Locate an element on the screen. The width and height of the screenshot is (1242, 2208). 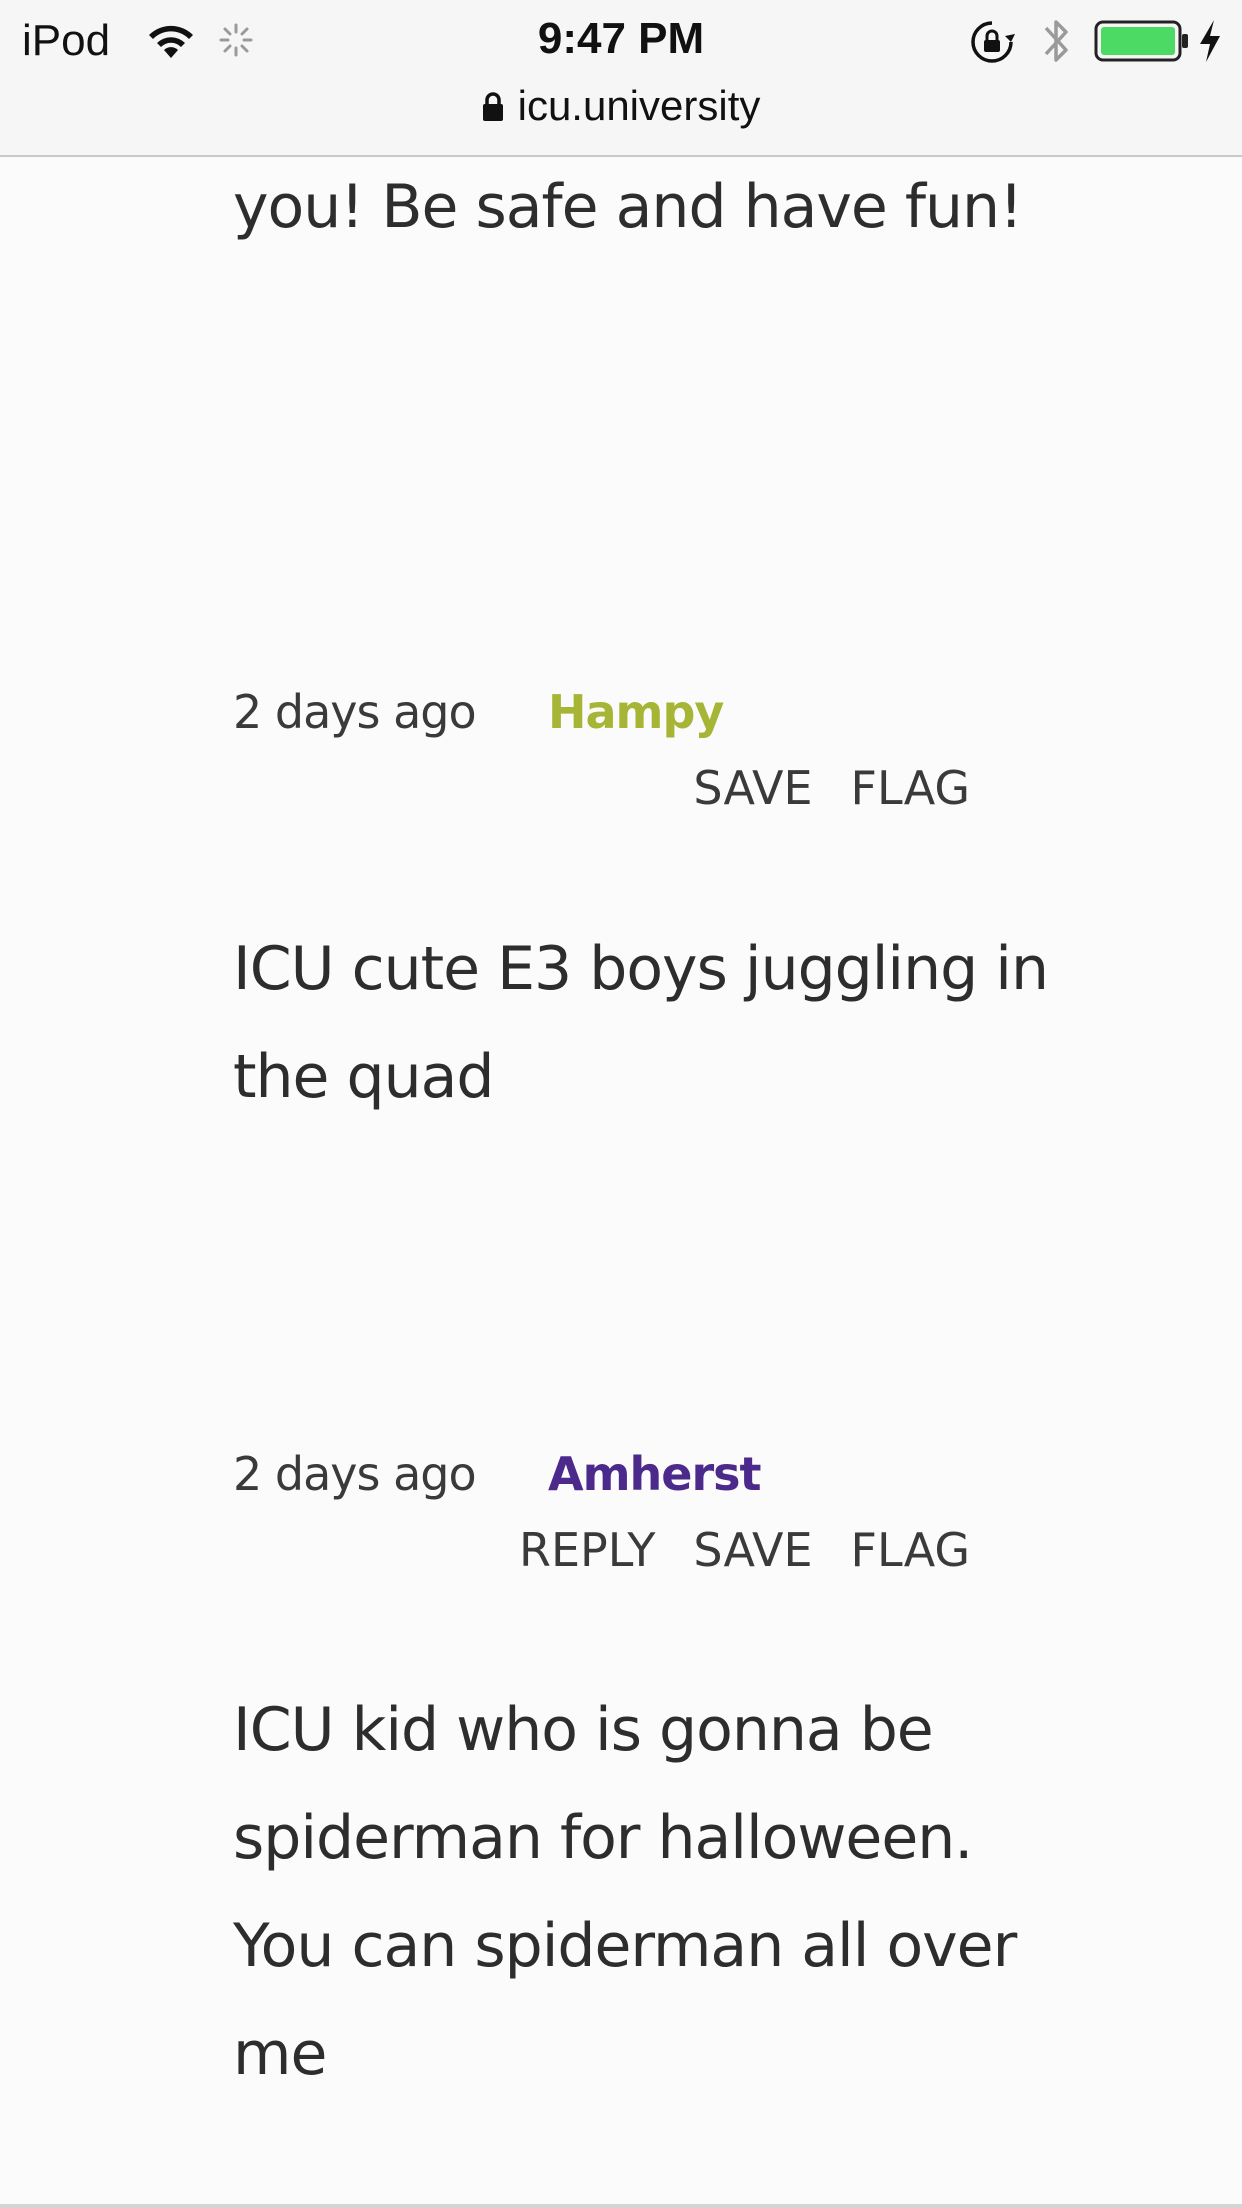
post-text: you! Be safe and have fun! is located at coordinates (628, 207).